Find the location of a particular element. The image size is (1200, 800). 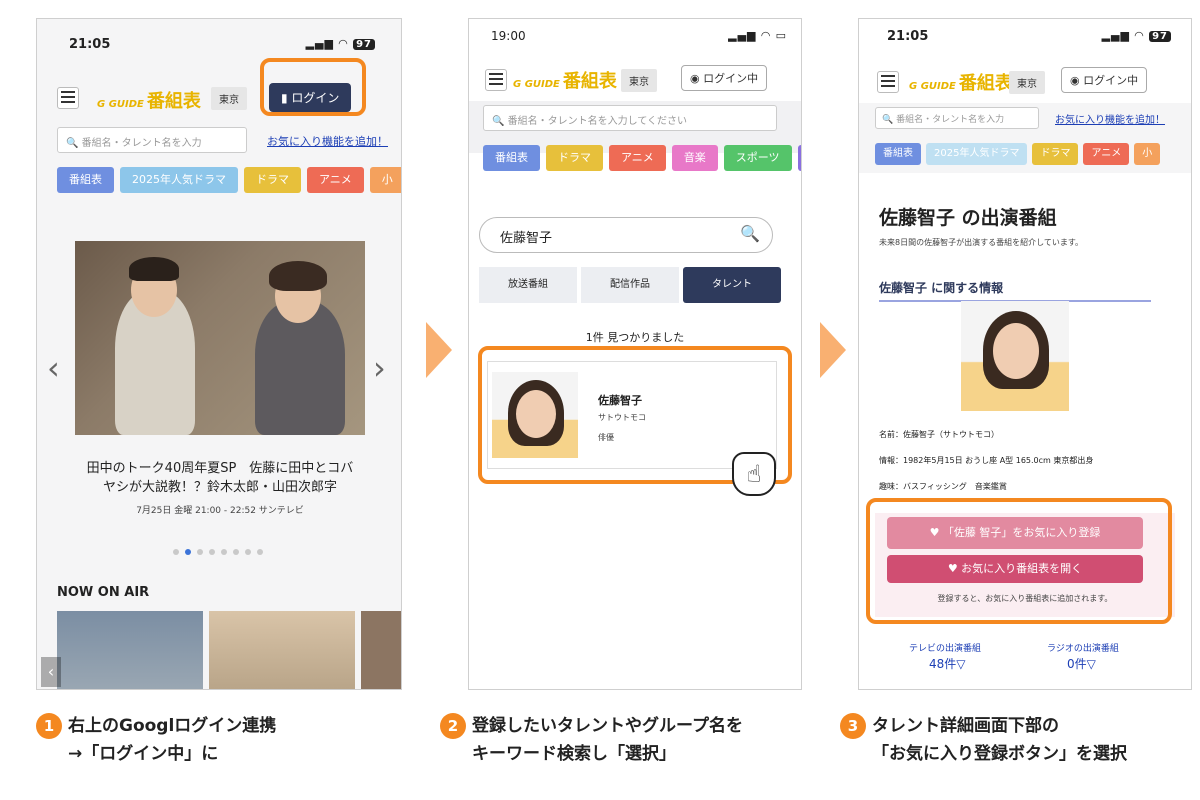

page-title: 佐藤智子 の出演番組 is located at coordinates (968, 218).